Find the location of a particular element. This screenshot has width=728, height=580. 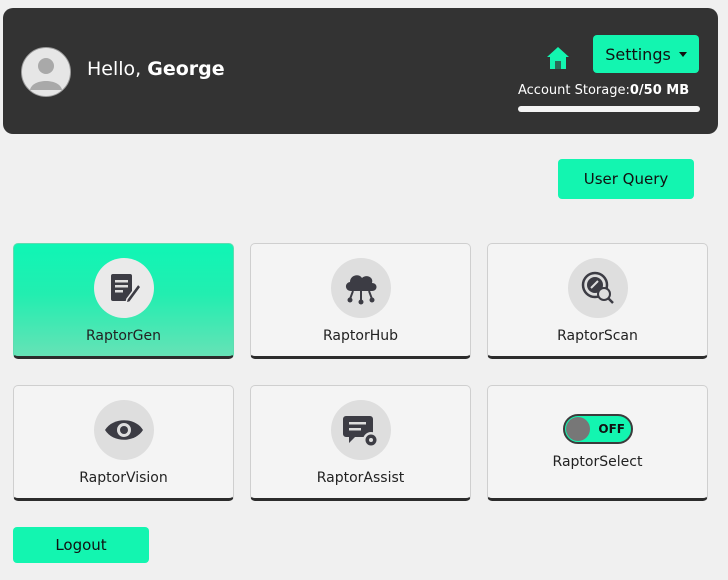

eye-icon is located at coordinates (123, 430).